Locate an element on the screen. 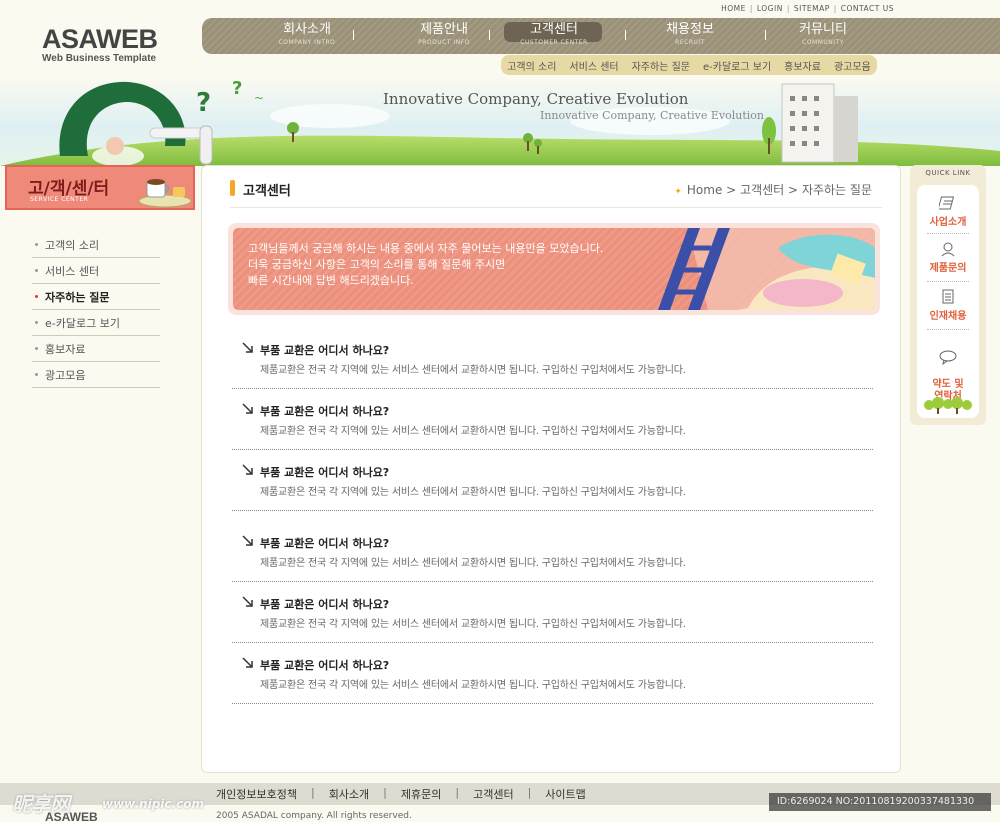 The height and width of the screenshot is (822, 1000). left-menu-label: 자주하는 질문 is located at coordinates (77, 297).